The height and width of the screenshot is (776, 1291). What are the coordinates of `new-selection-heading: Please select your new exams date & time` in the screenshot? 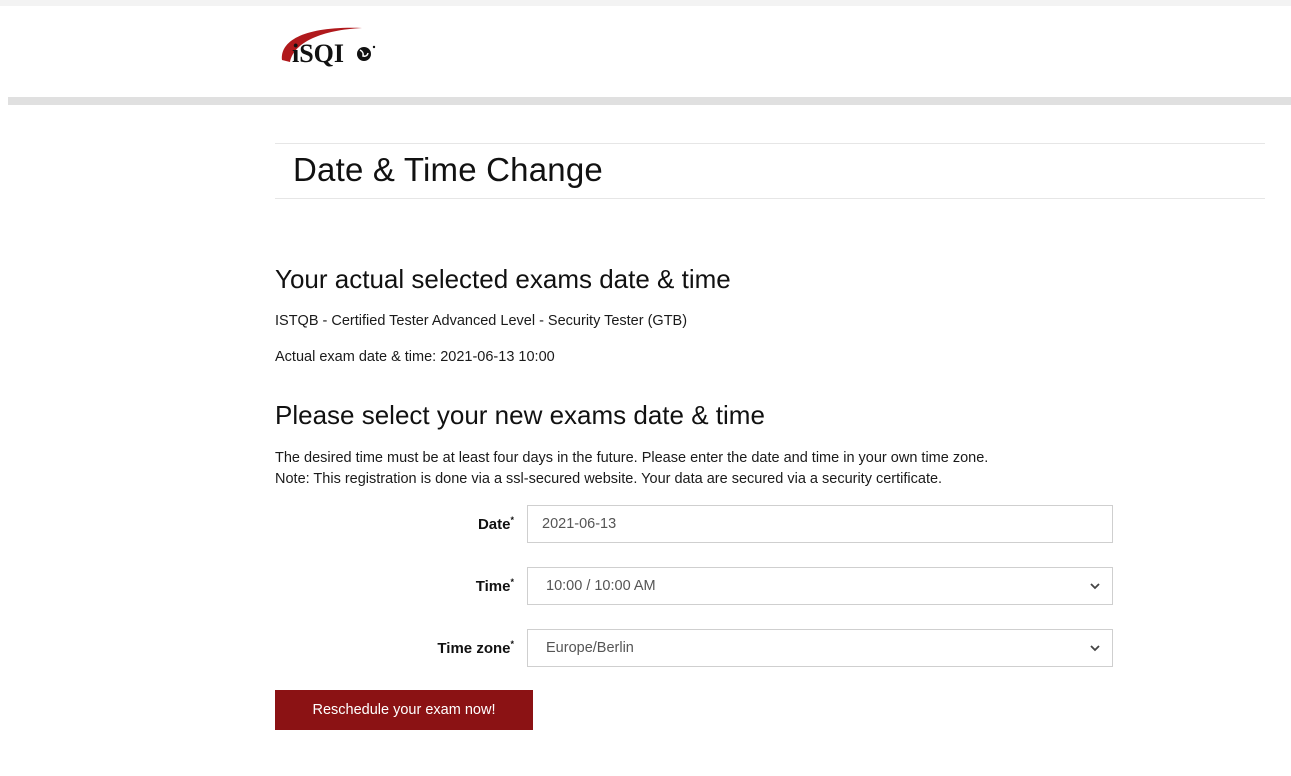 It's located at (520, 415).